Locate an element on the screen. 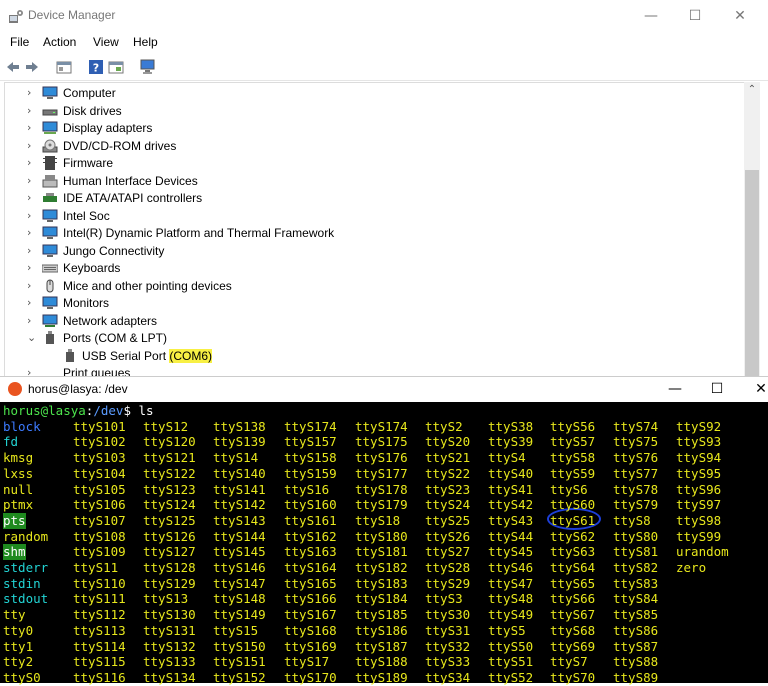 The width and height of the screenshot is (768, 686). dev-entry: ttyS6 is located at coordinates (569, 489).